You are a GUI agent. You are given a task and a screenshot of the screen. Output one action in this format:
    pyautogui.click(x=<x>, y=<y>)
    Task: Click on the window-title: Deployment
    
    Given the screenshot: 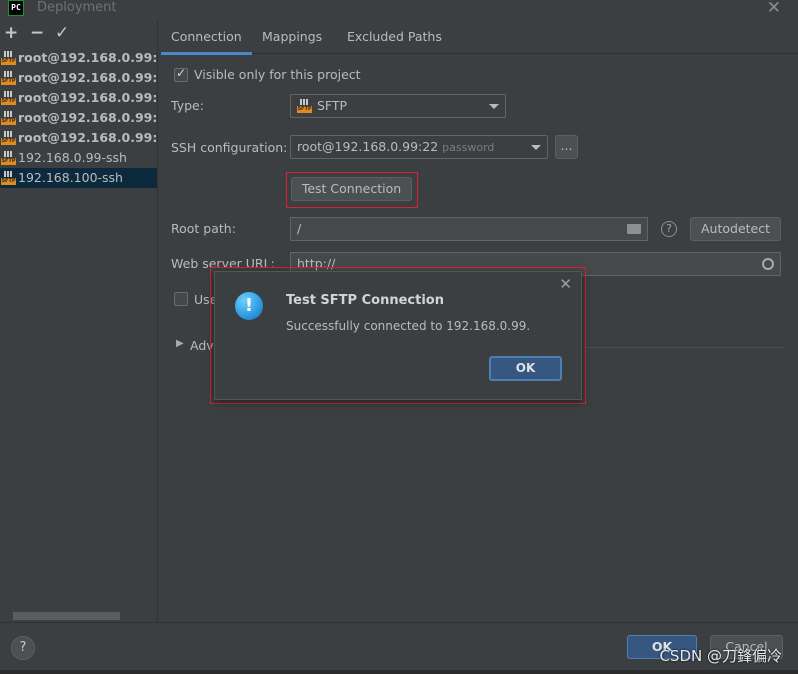 What is the action you would take?
    pyautogui.click(x=77, y=7)
    